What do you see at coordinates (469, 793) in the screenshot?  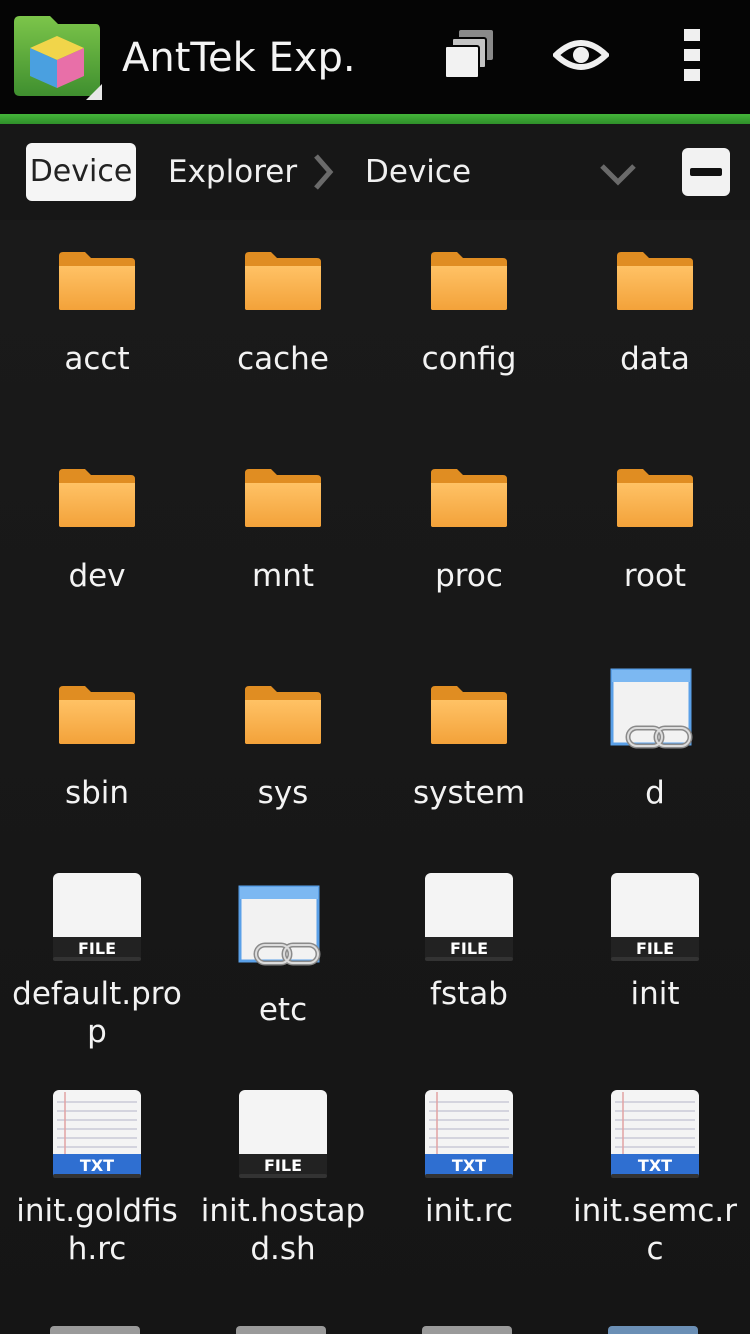 I see `item-name: system` at bounding box center [469, 793].